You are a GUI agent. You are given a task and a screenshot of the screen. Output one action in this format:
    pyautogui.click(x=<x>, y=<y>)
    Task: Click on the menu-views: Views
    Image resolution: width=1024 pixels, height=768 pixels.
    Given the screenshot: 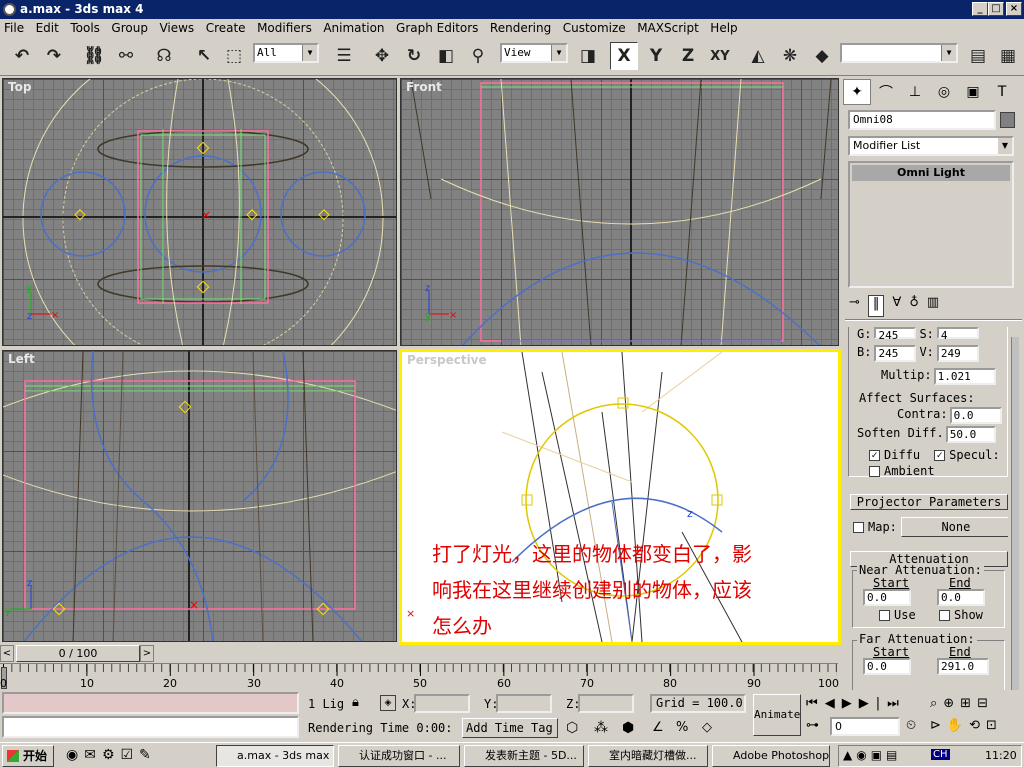 What is the action you would take?
    pyautogui.click(x=176, y=28)
    